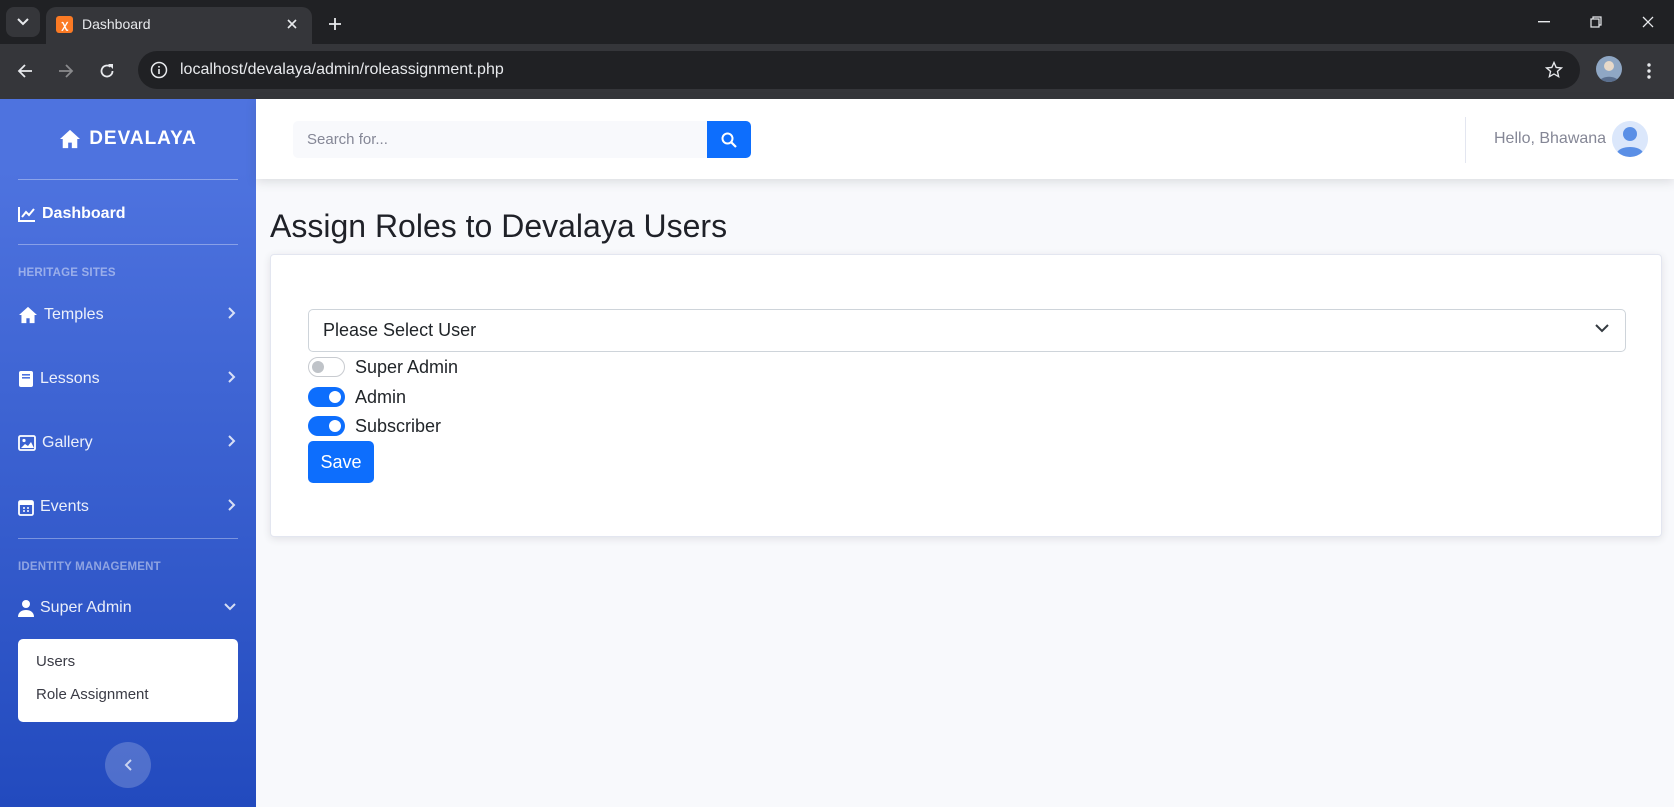  Describe the element at coordinates (86, 607) in the screenshot. I see `sidebar-item-label: Super Admin` at that location.